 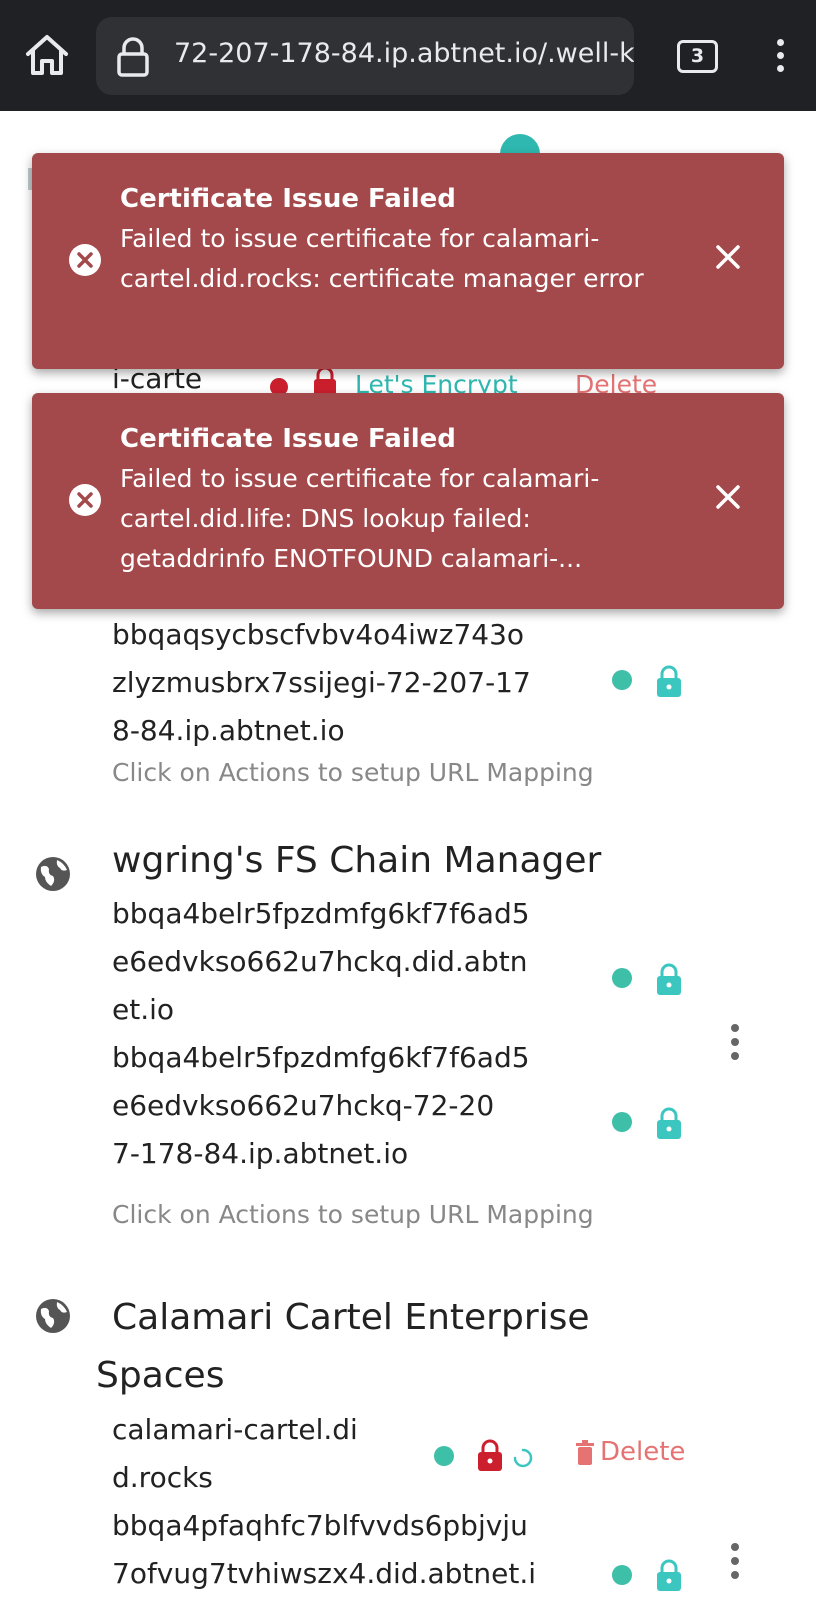 What do you see at coordinates (642, 1452) in the screenshot?
I see `delete-button: Delete` at bounding box center [642, 1452].